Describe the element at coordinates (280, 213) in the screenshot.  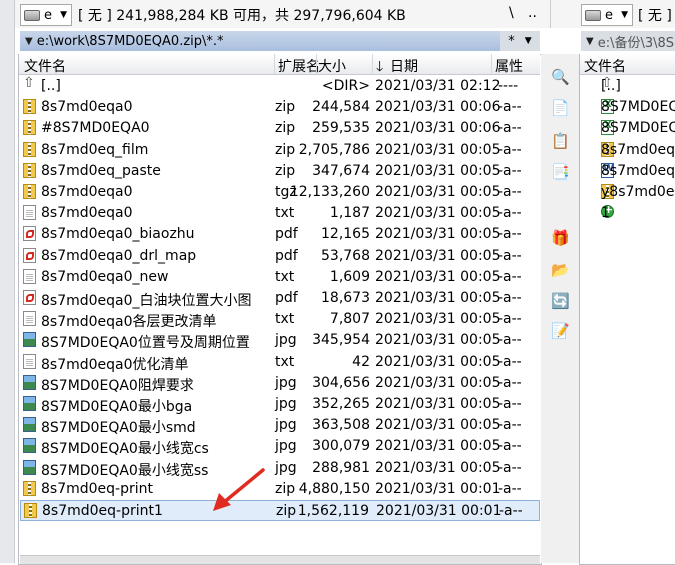
I see `file-row: 8s7md0eqa0 txt 1,187 2021/03/31 00:05 -a--` at that location.